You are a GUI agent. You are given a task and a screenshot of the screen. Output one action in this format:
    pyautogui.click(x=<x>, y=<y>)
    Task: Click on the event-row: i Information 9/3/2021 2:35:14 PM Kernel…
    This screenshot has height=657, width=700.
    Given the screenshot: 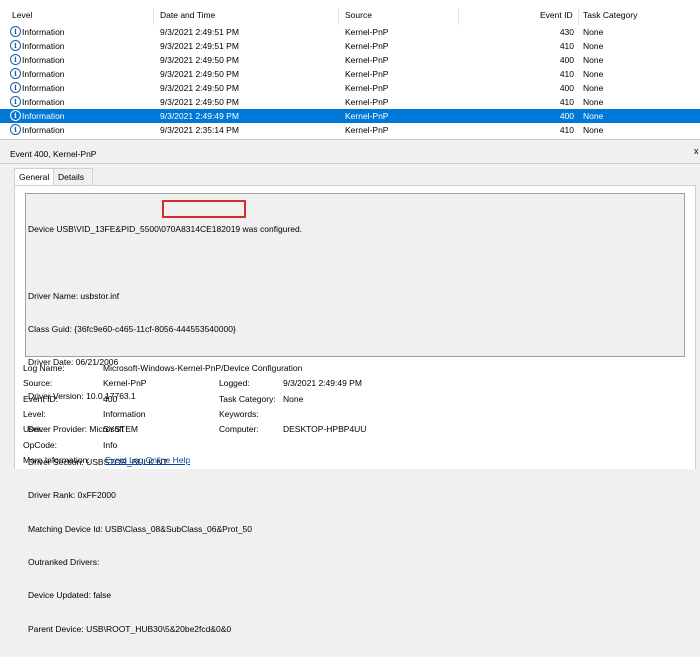 What is the action you would take?
    pyautogui.click(x=350, y=130)
    